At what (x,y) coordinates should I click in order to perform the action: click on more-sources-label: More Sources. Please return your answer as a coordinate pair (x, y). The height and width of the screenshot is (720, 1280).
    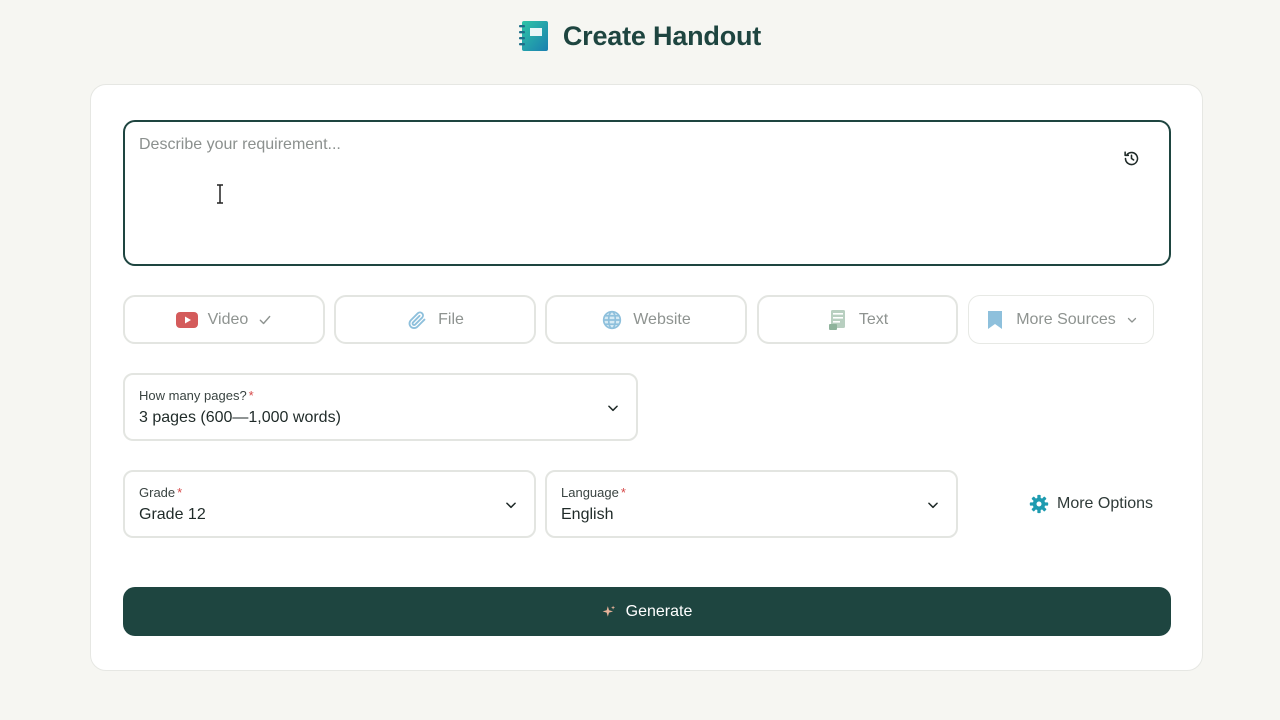
    Looking at the image, I should click on (1066, 319).